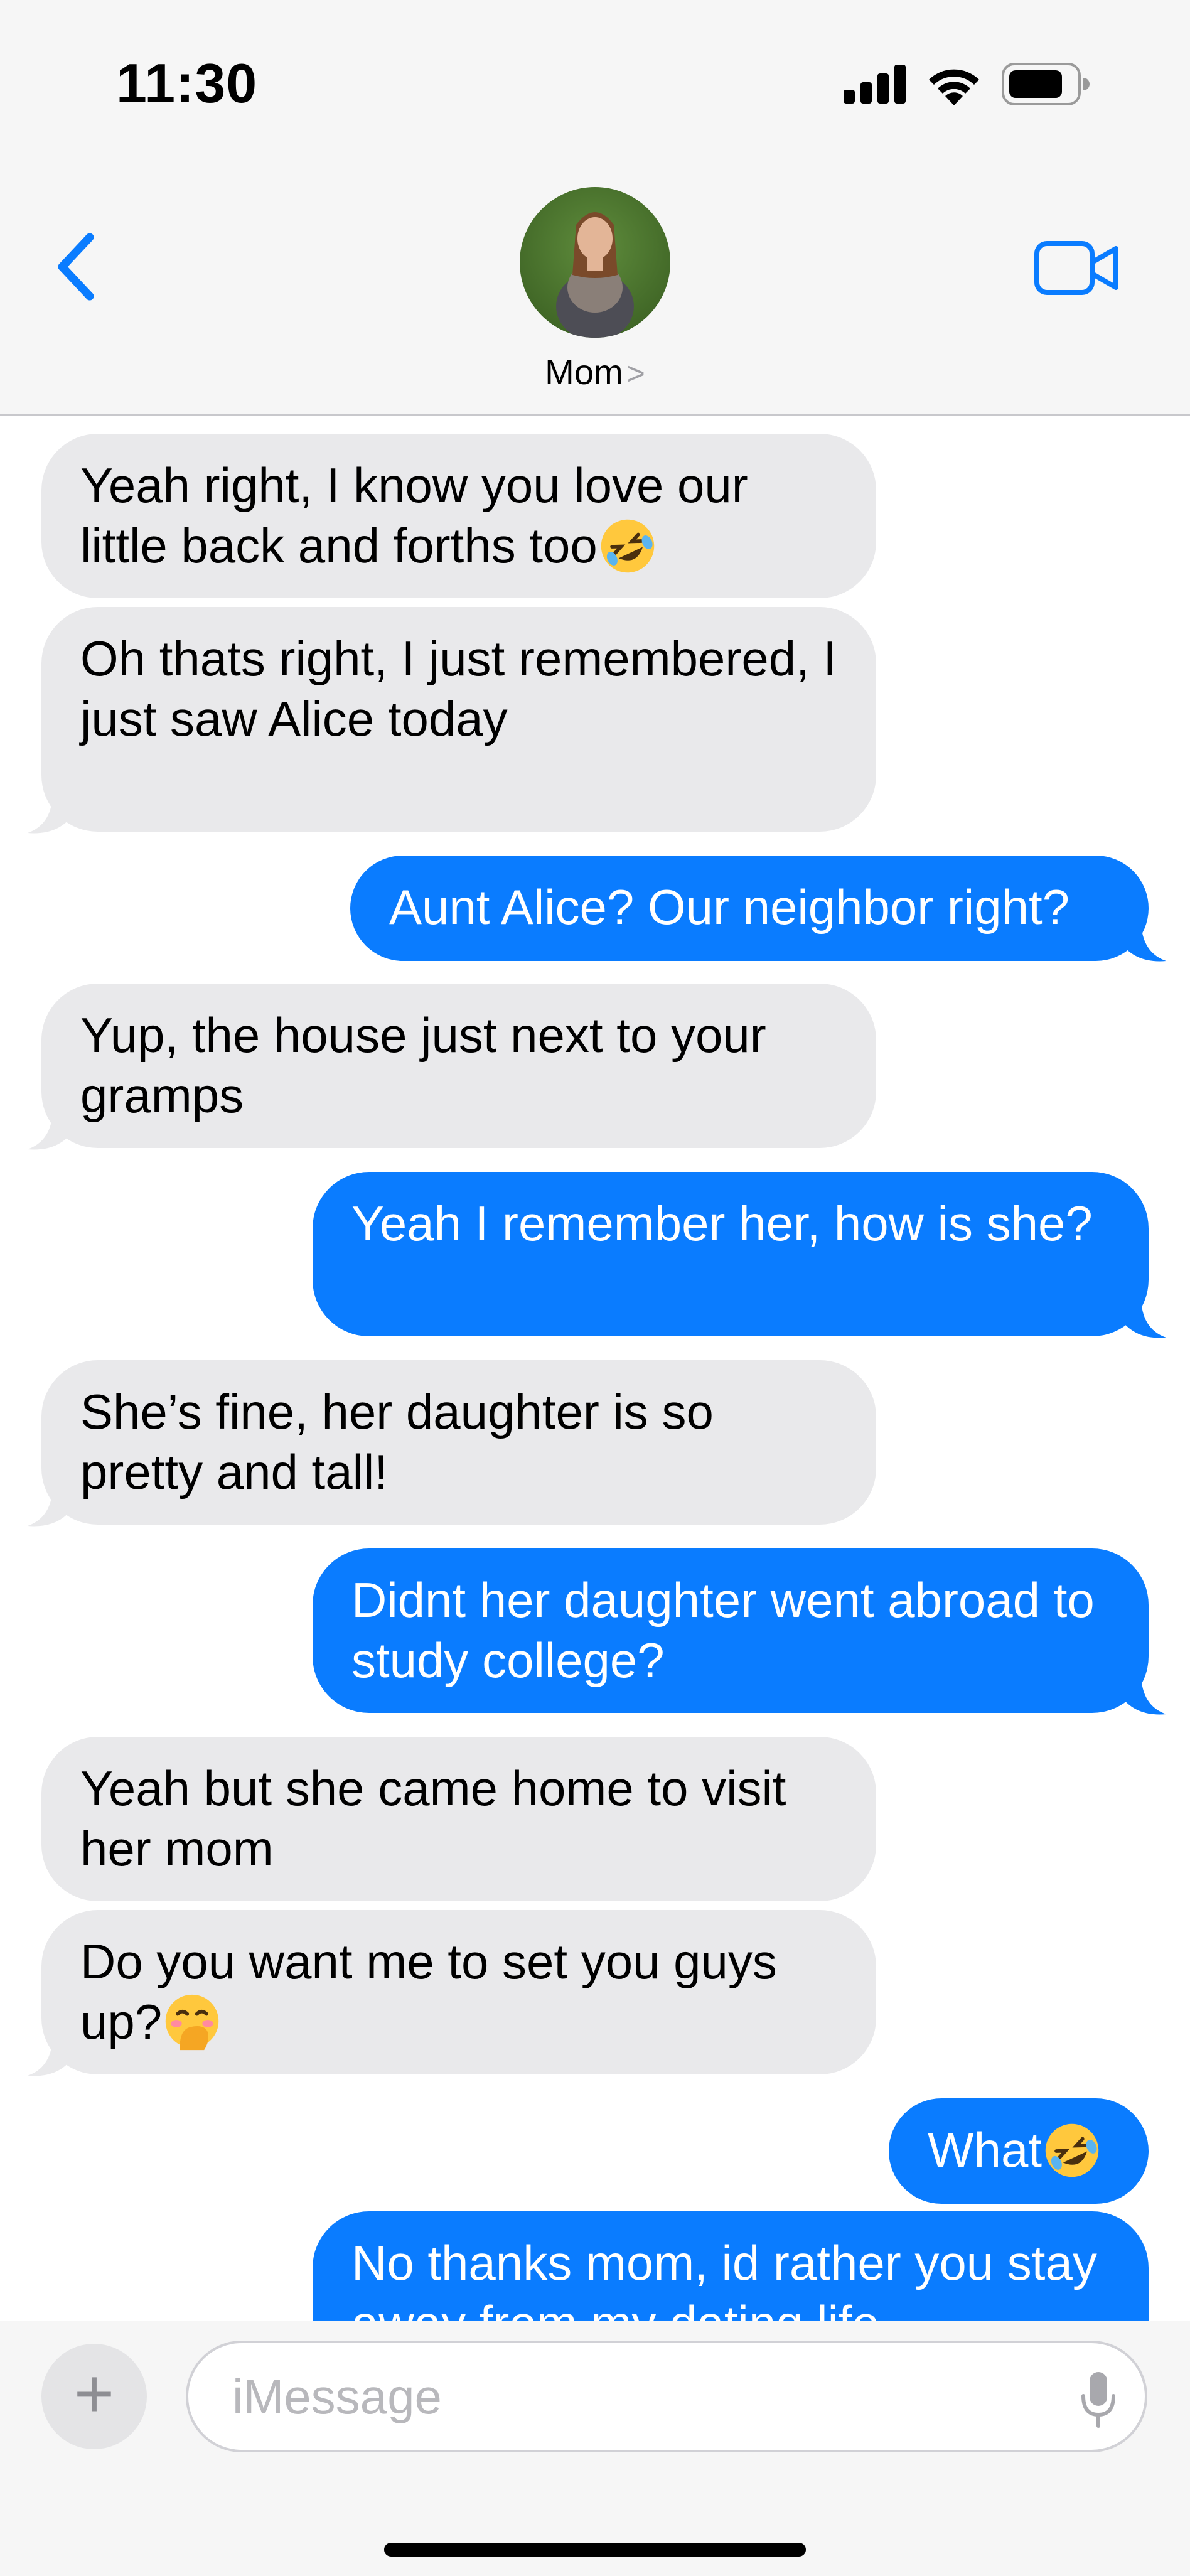 Image resolution: width=1190 pixels, height=2576 pixels. Describe the element at coordinates (433, 1818) in the screenshot. I see `message-text: Yeah but she came home to visit her mom` at that location.